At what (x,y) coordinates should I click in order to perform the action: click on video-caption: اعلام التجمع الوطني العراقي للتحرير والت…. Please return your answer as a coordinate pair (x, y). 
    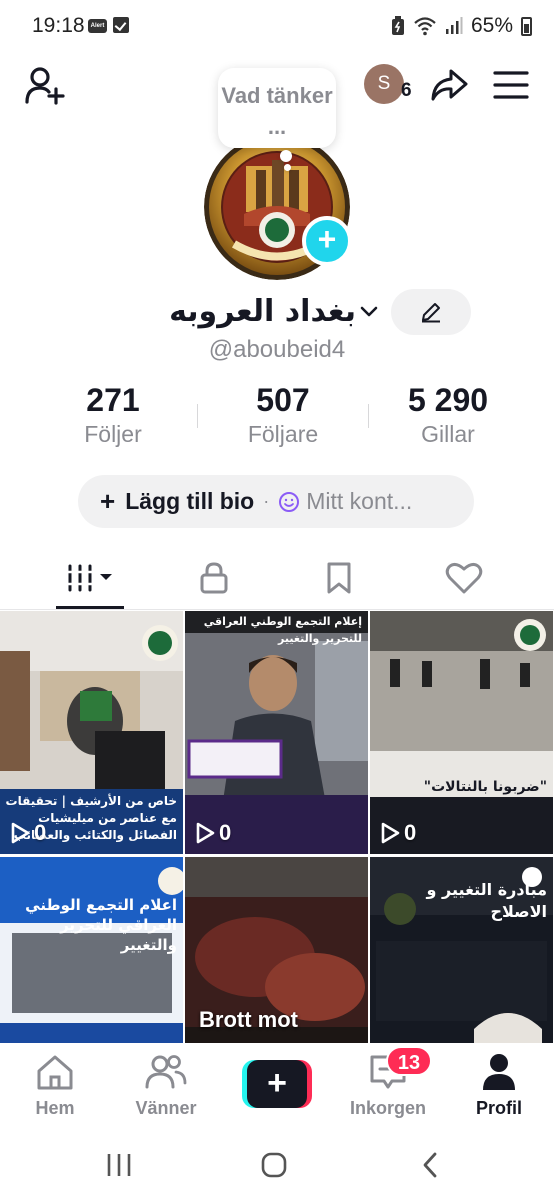
    Looking at the image, I should click on (101, 925).